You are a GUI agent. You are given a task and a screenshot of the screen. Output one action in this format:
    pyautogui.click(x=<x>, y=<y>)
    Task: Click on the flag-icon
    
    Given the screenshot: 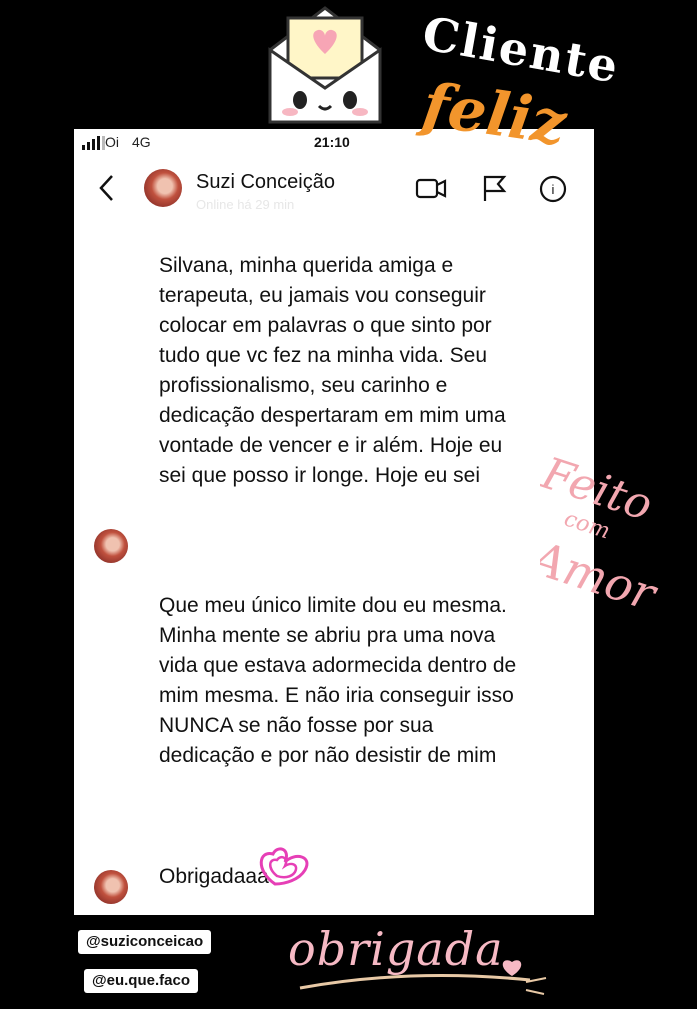 What is the action you would take?
    pyautogui.click(x=494, y=188)
    